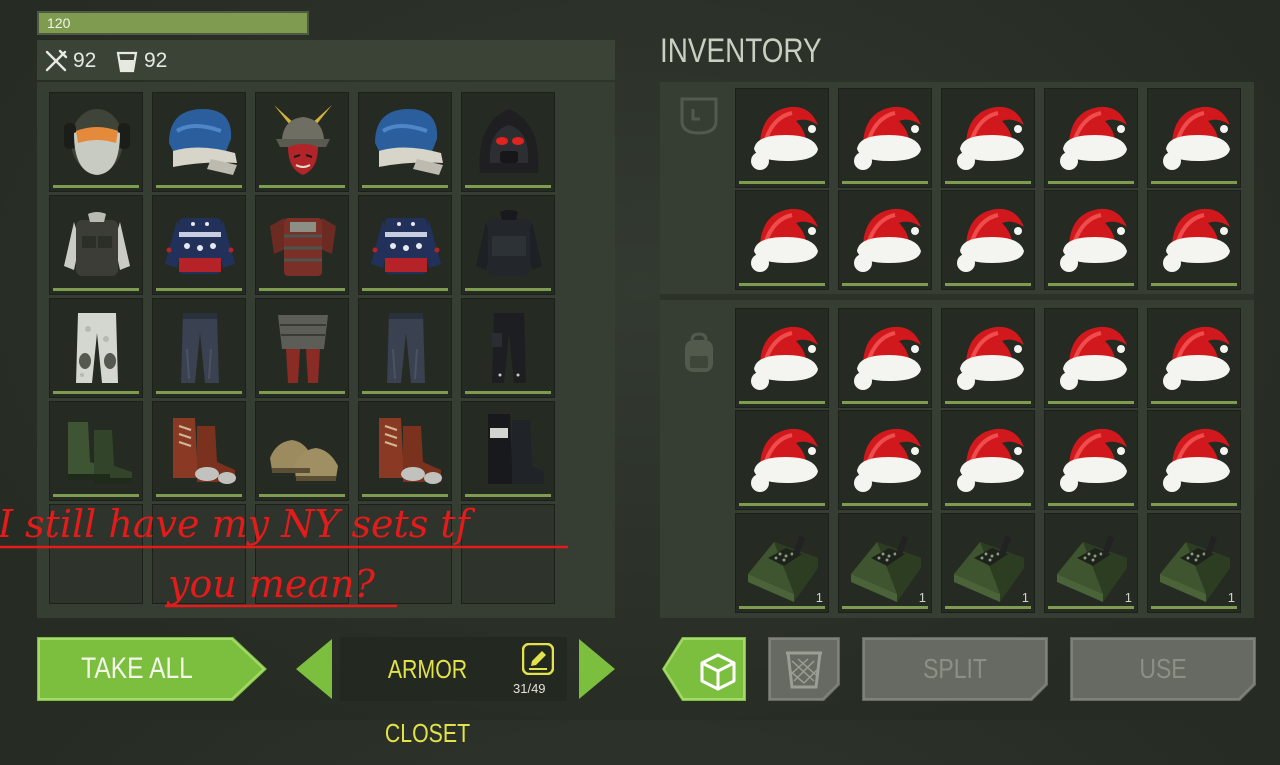 This screenshot has height=765, width=1280. I want to click on use-button: USE, so click(1163, 669).